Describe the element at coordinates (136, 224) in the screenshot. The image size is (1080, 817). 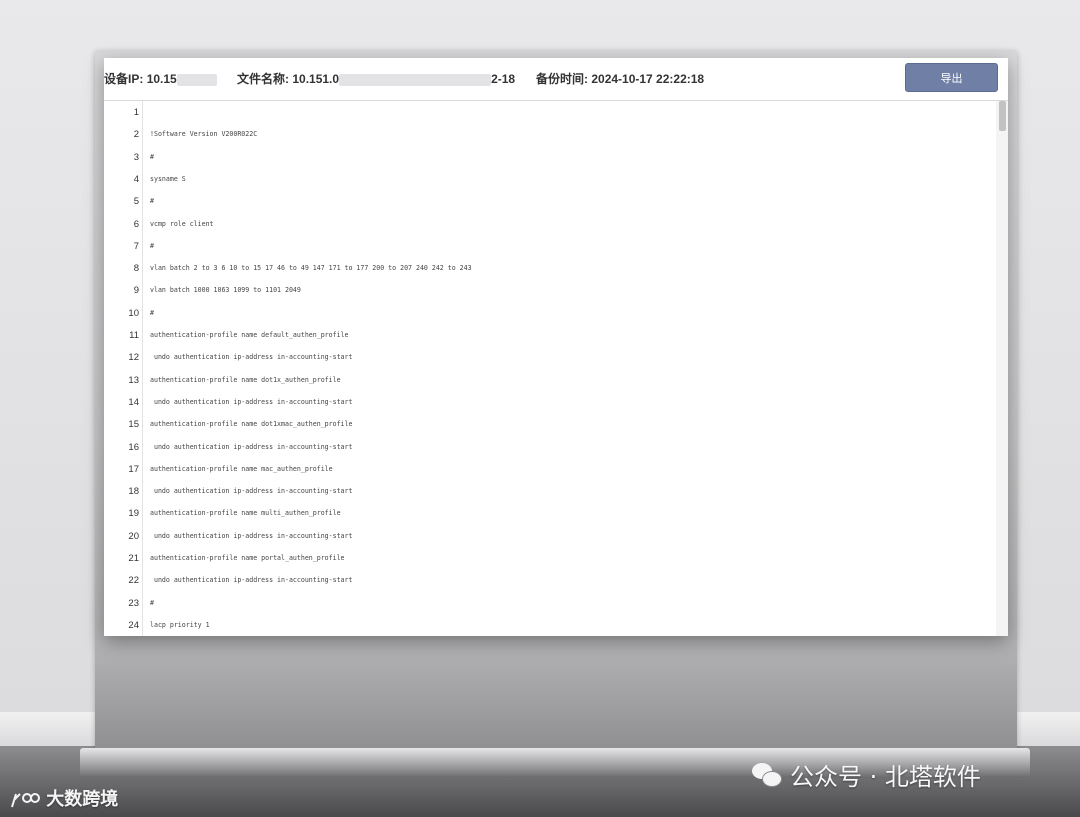
I see `line-number: 6` at that location.